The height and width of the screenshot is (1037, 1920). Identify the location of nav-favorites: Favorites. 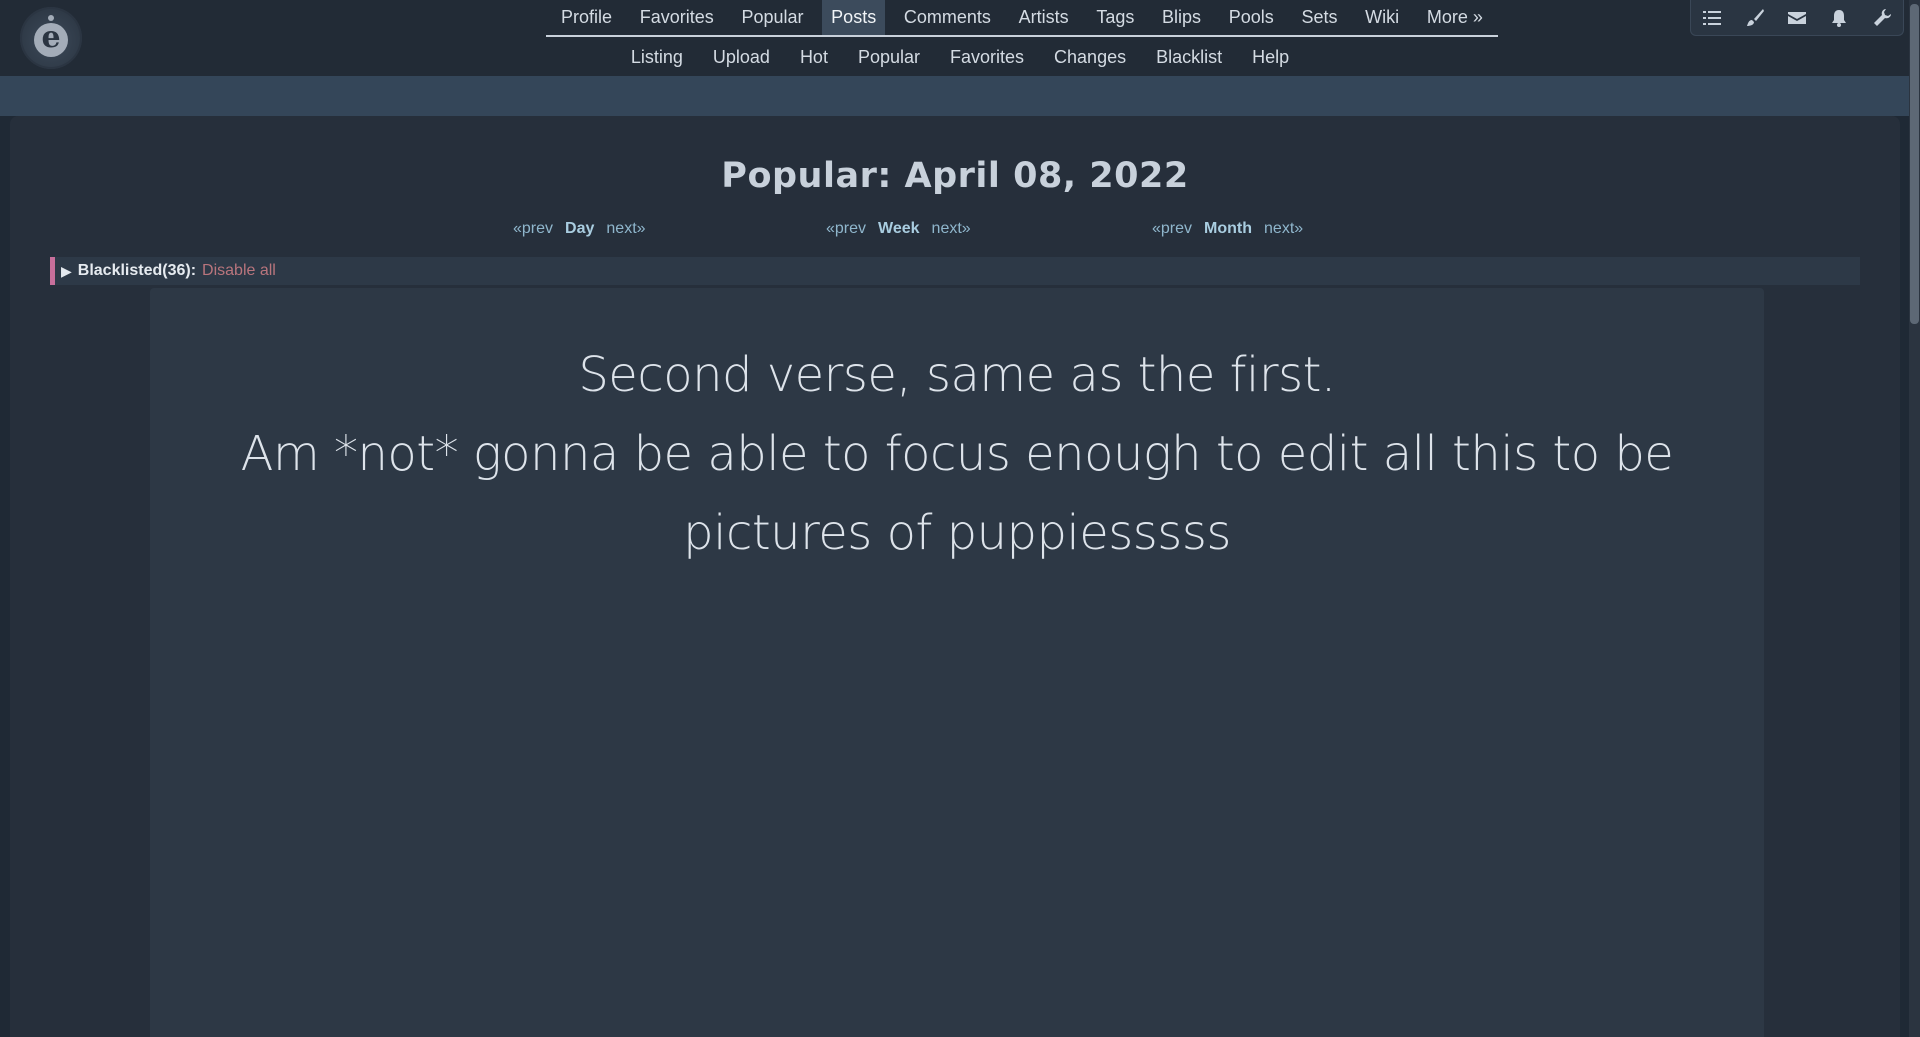
(677, 17).